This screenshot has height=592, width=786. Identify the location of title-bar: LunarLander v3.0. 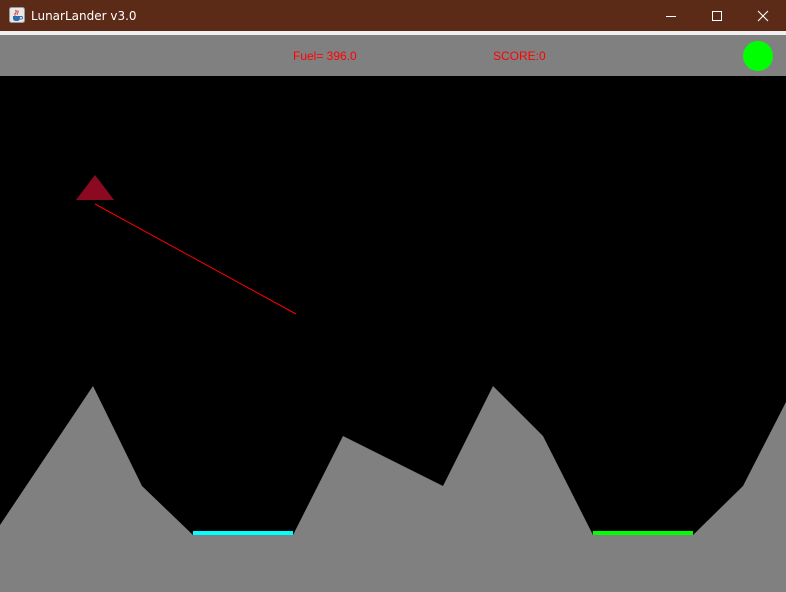
(393, 15).